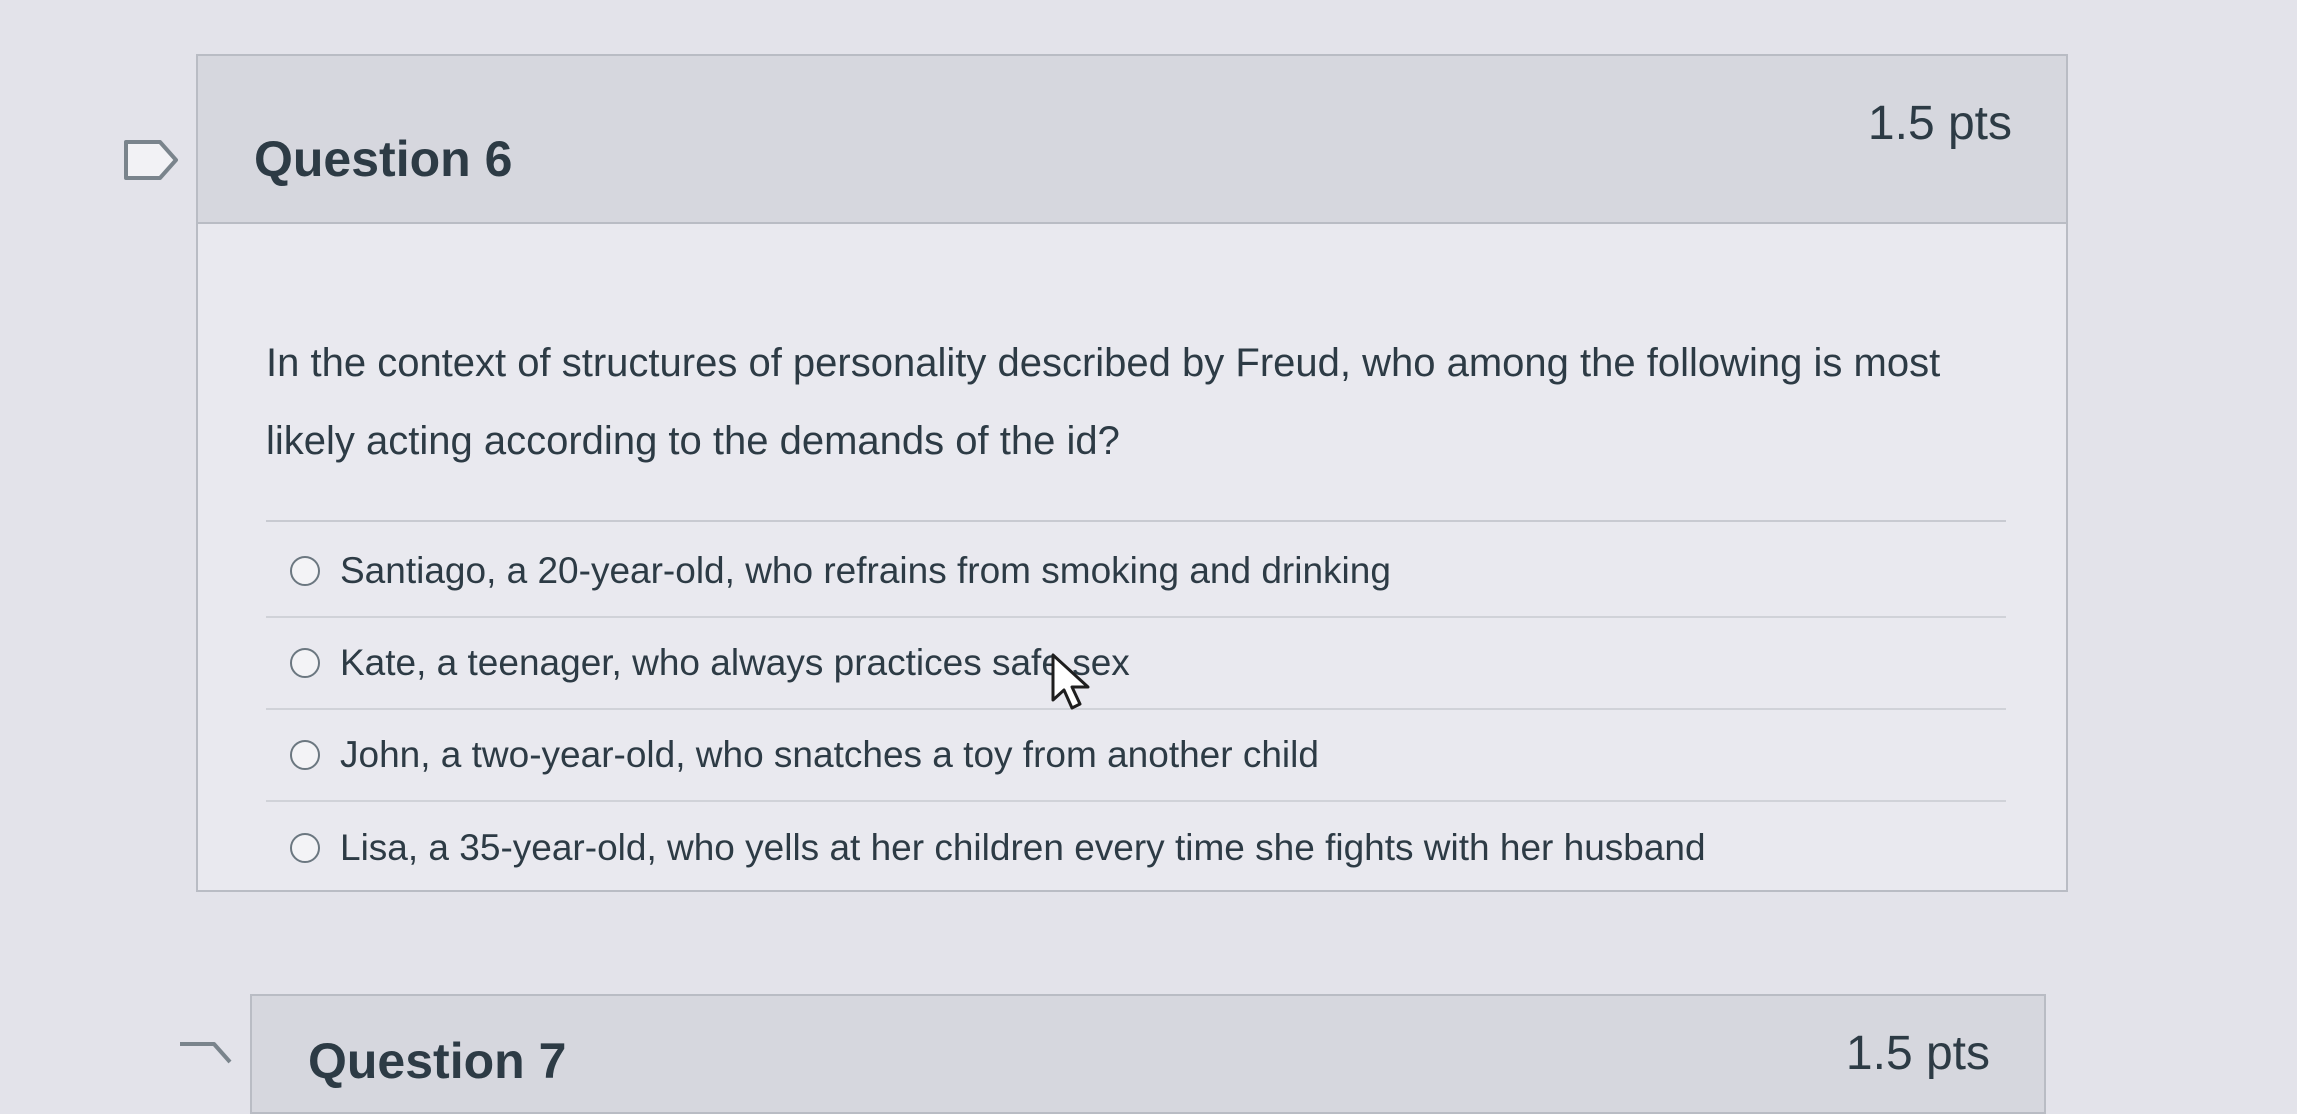 Image resolution: width=2297 pixels, height=1114 pixels. I want to click on question-divider, so click(1136, 521).